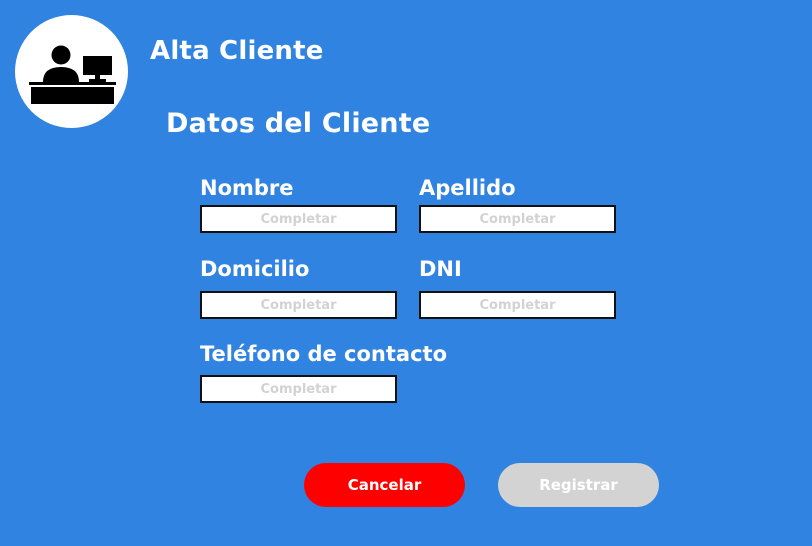  What do you see at coordinates (517, 219) in the screenshot?
I see `apellido-input` at bounding box center [517, 219].